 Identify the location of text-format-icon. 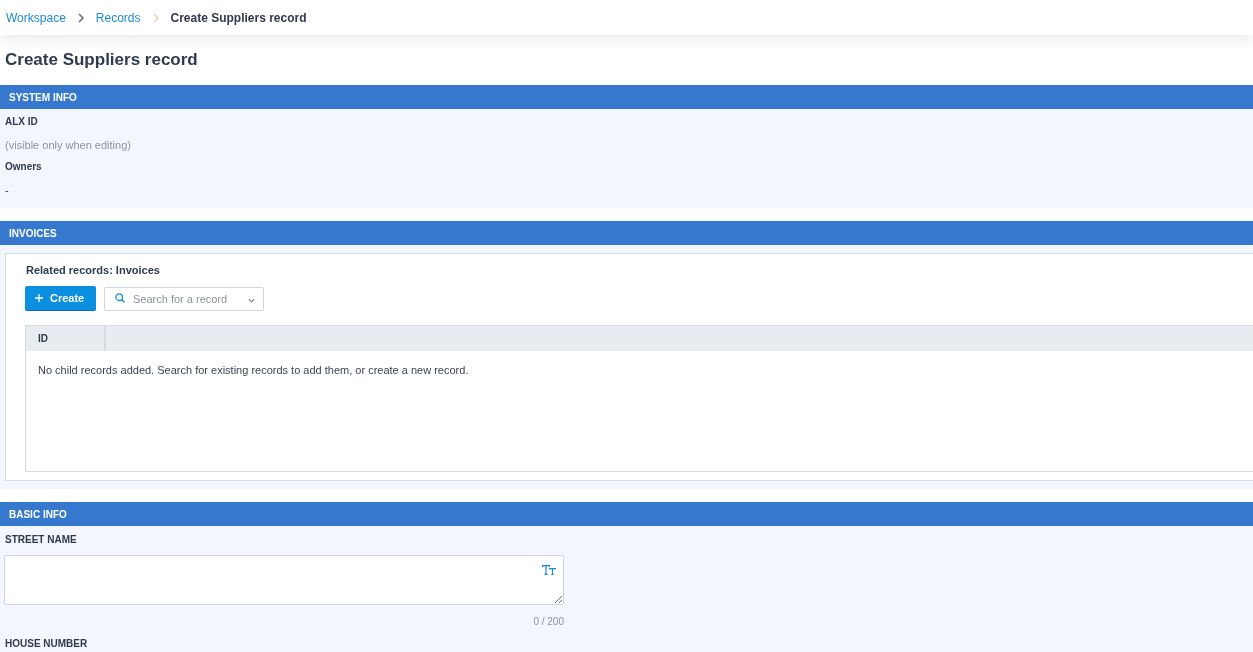
(549, 570).